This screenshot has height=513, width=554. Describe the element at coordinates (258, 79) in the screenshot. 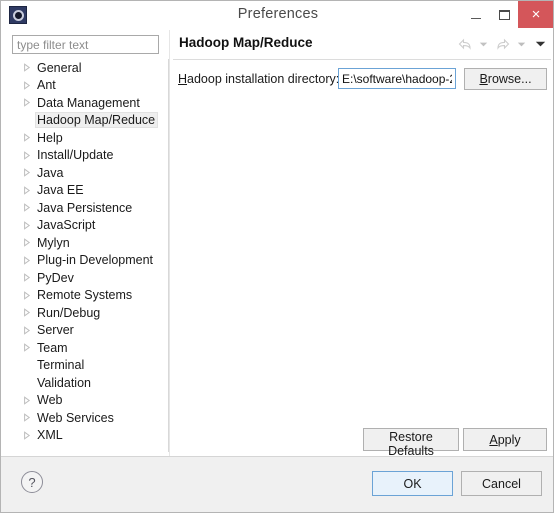

I see `install-directory-label: Hadoop installation directory:` at that location.